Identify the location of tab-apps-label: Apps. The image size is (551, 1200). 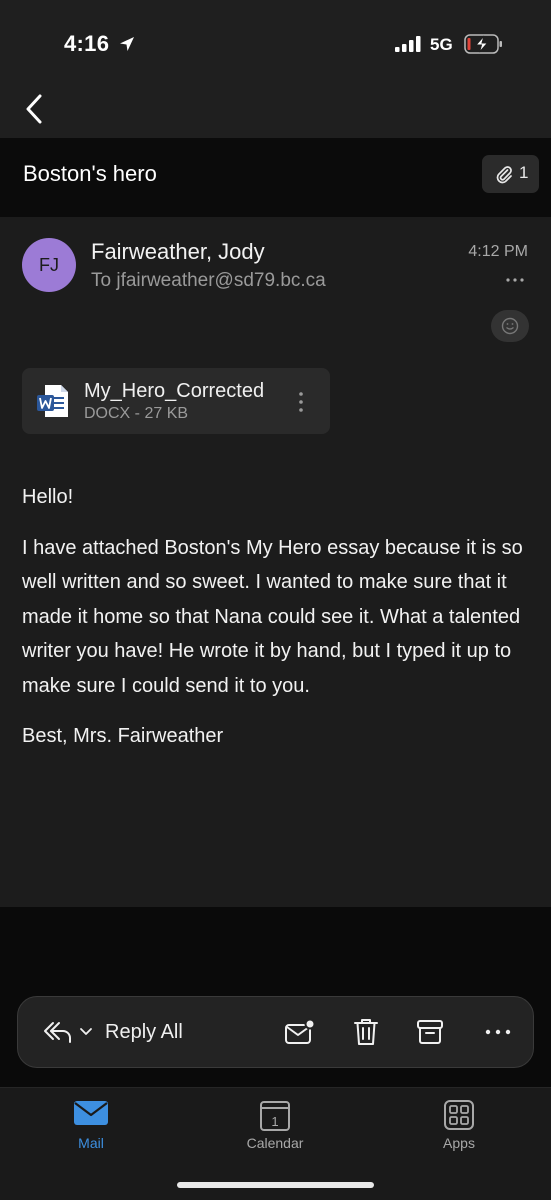
(459, 1143).